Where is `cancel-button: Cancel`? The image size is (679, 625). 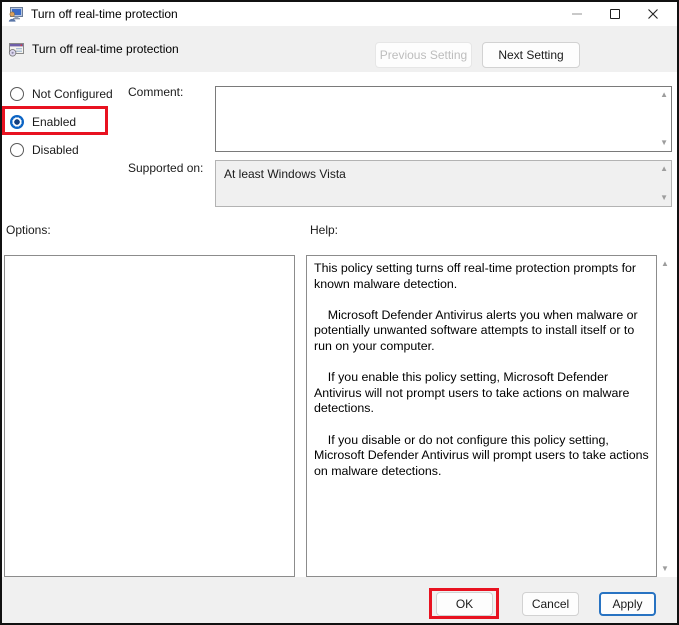
cancel-button: Cancel is located at coordinates (550, 604).